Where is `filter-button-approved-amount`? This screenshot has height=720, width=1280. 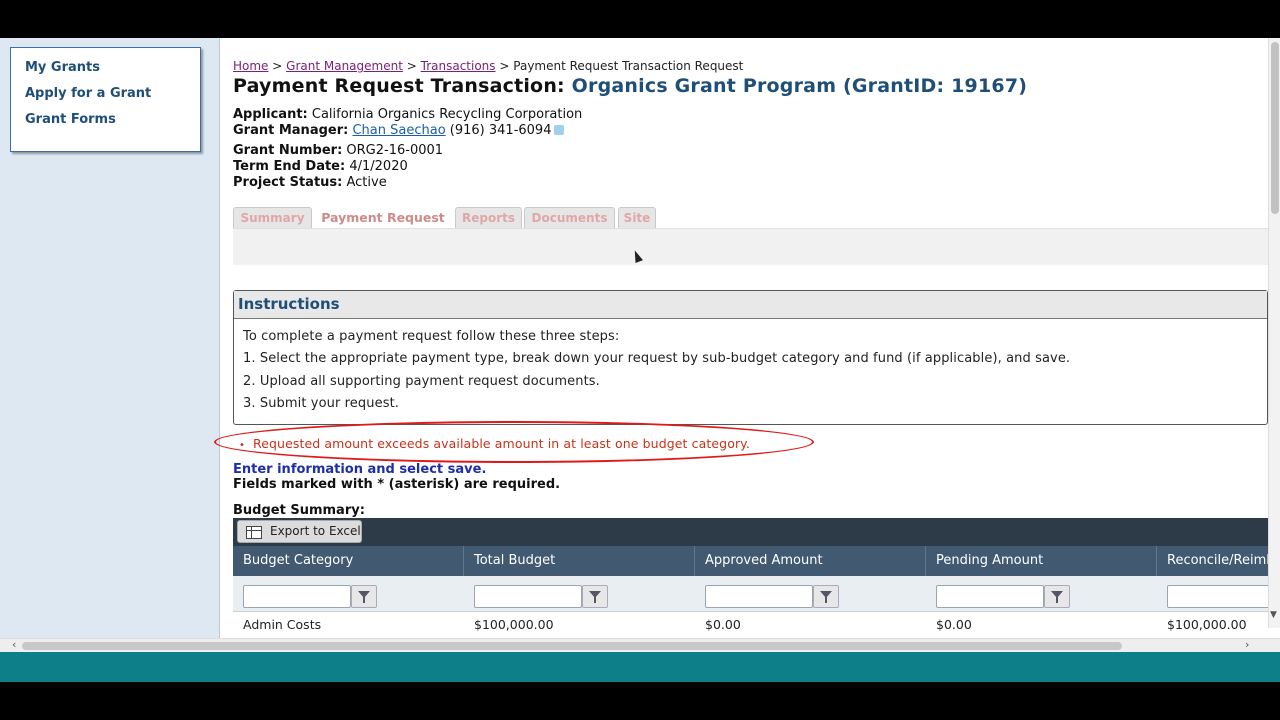
filter-button-approved-amount is located at coordinates (826, 596).